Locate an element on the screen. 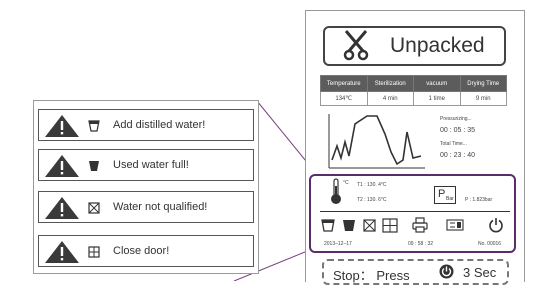 The width and height of the screenshot is (540, 285). header-sterilization: Sterilization is located at coordinates (390, 83).